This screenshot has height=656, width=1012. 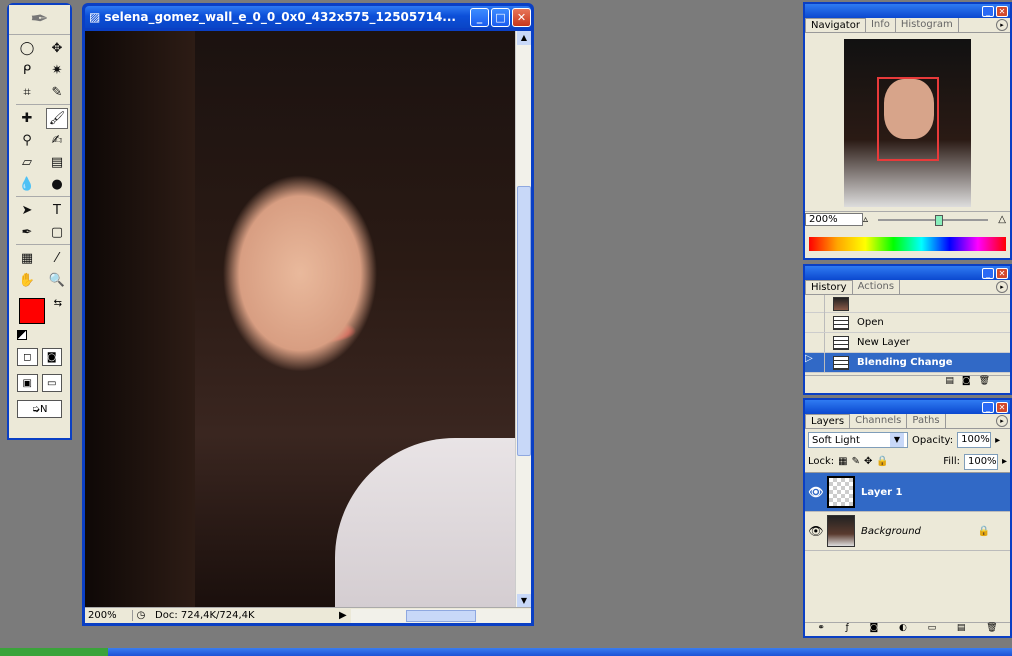 What do you see at coordinates (27, 48) in the screenshot?
I see `marquee-icon: ◯` at bounding box center [27, 48].